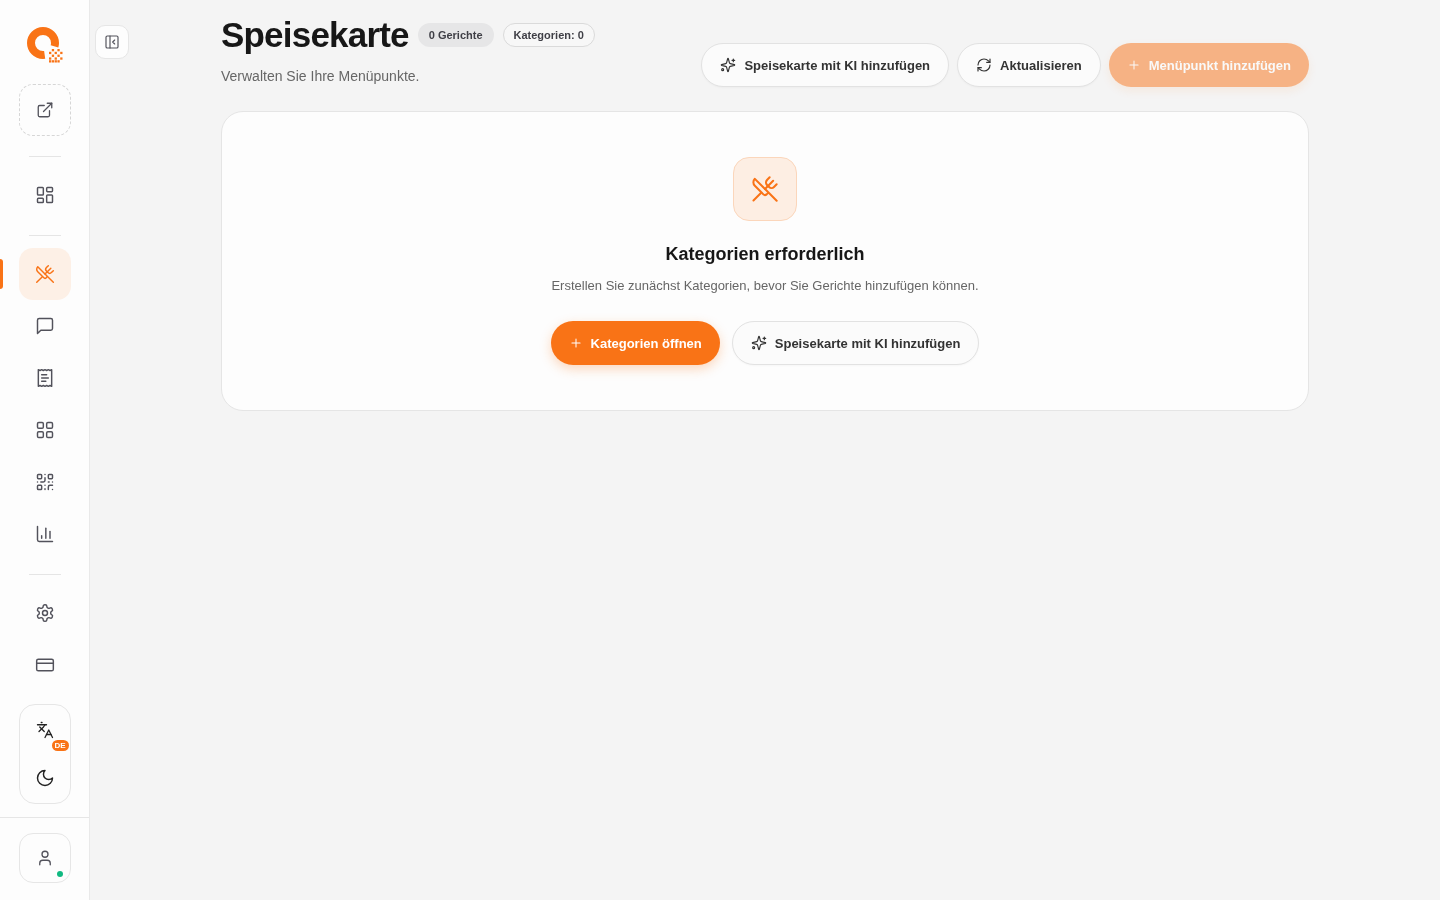 The width and height of the screenshot is (1440, 900). Describe the element at coordinates (44, 730) in the screenshot. I see `translate-icon` at that location.